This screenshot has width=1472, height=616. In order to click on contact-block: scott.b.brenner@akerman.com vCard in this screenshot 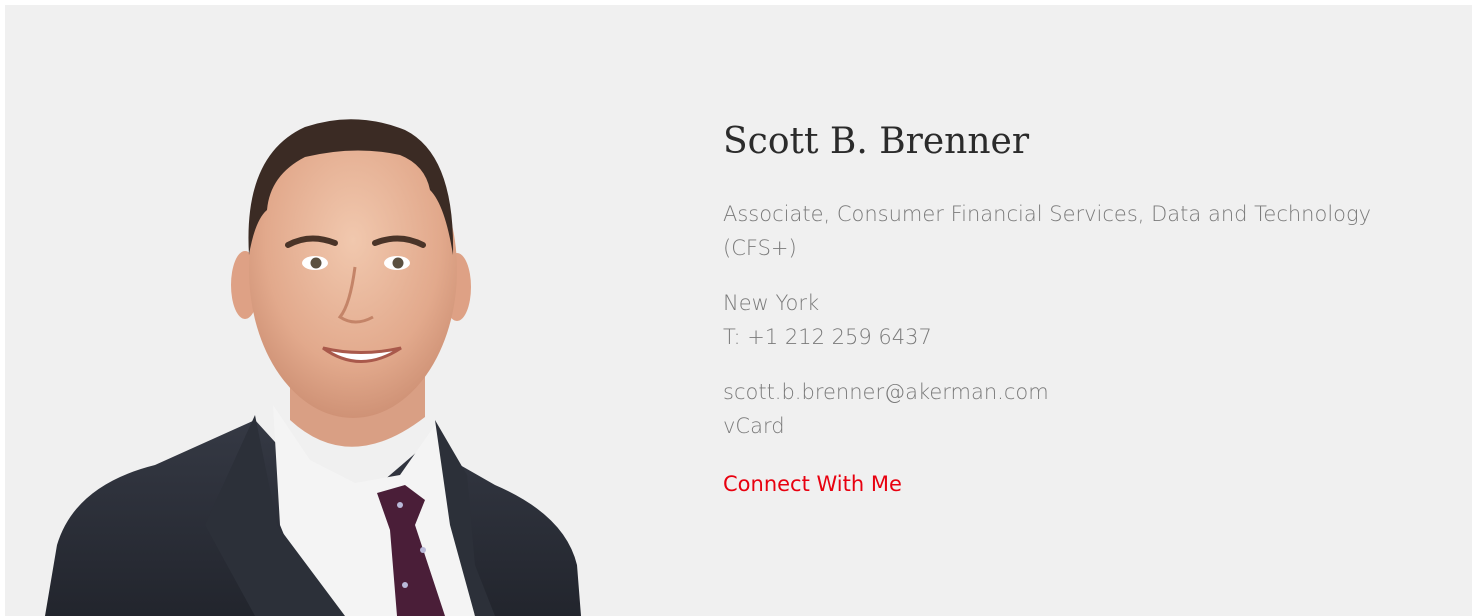, I will do `click(1083, 409)`.